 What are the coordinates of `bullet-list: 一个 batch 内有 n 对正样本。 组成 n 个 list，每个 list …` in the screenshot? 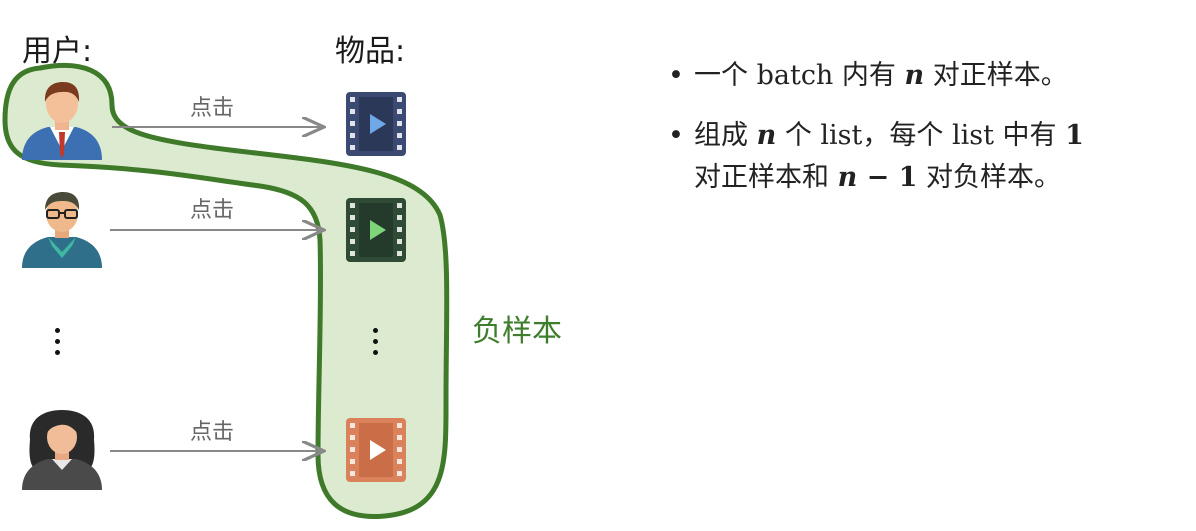 It's located at (930, 136).